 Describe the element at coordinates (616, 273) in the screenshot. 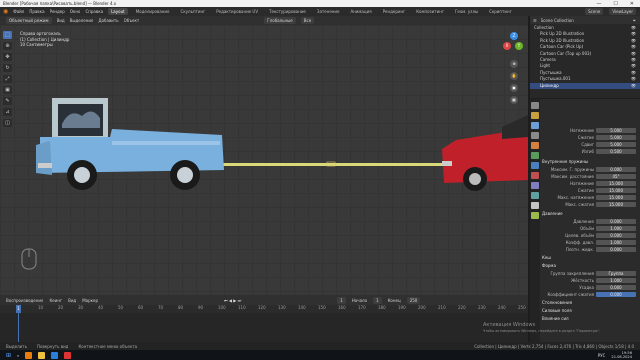

I see `property-value-field: Группа` at that location.